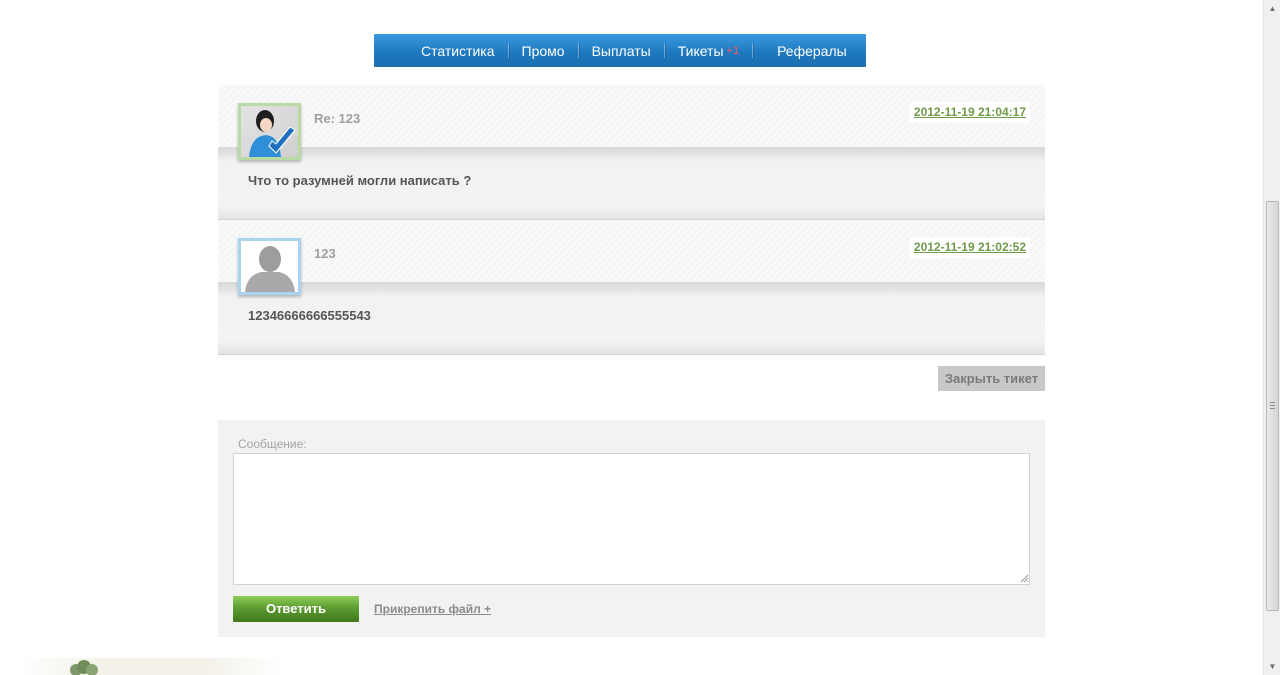 The image size is (1280, 675). What do you see at coordinates (1272, 8) in the screenshot?
I see `scroll-up-icon: ▲` at bounding box center [1272, 8].